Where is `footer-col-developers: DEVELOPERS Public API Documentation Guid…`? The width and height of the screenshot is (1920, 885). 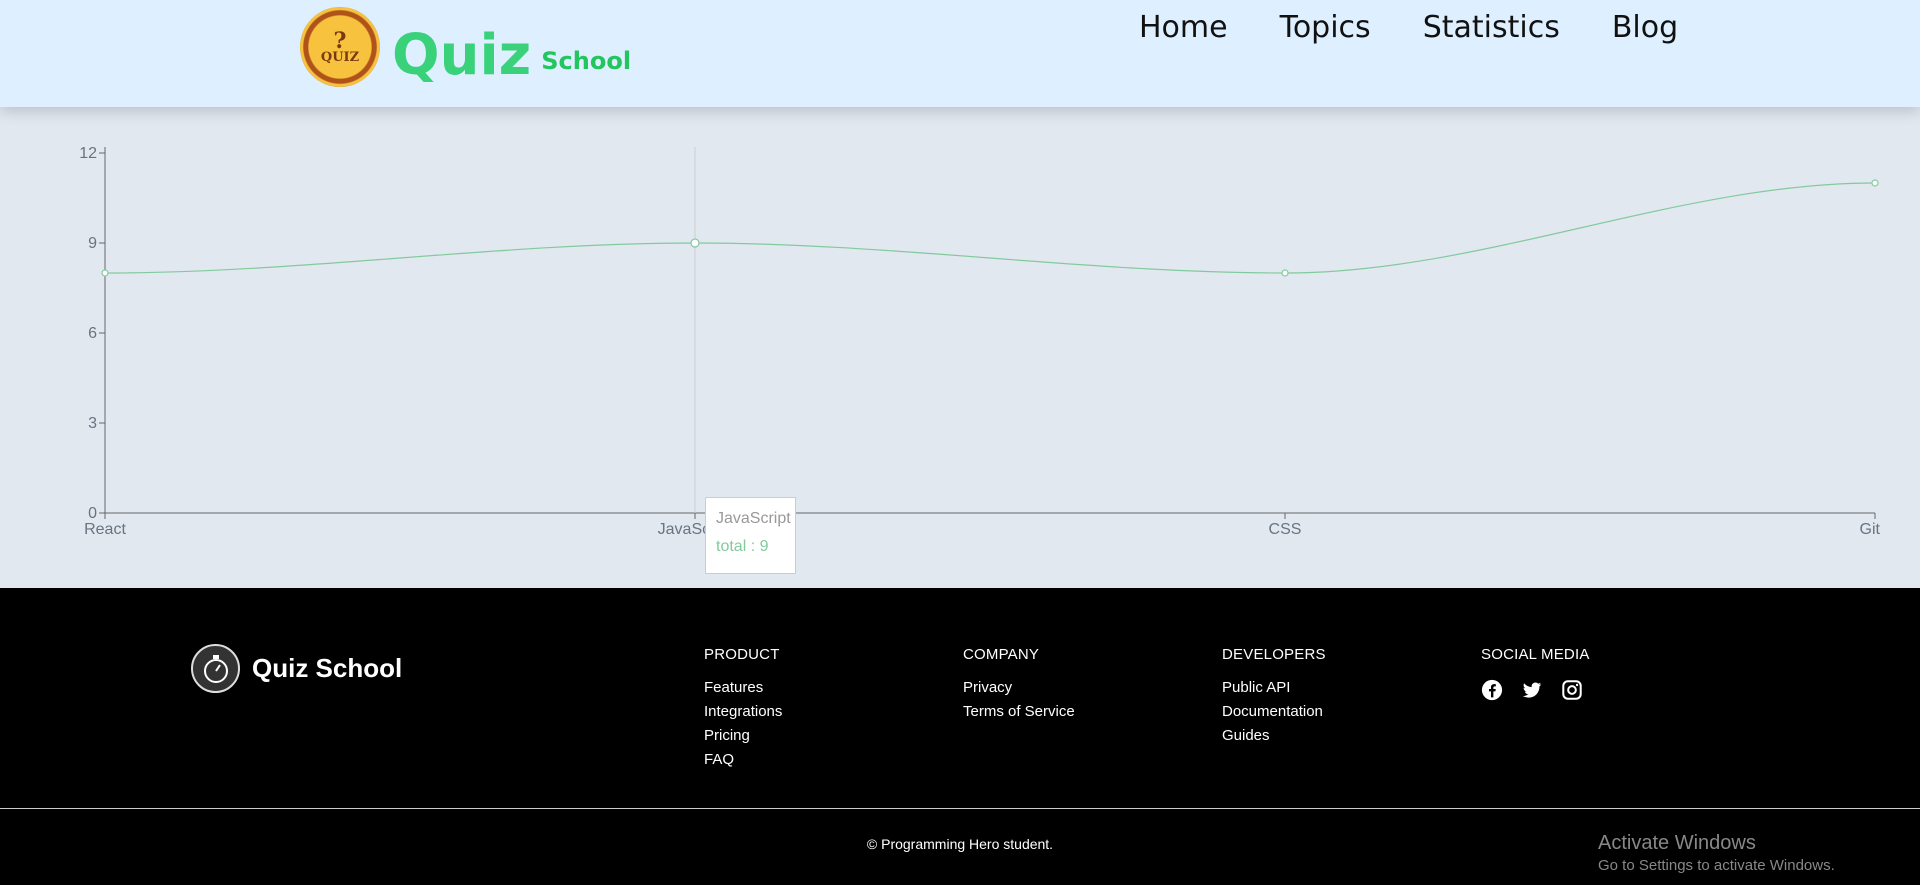 footer-col-developers: DEVELOPERS Public API Documentation Guid… is located at coordinates (1274, 698).